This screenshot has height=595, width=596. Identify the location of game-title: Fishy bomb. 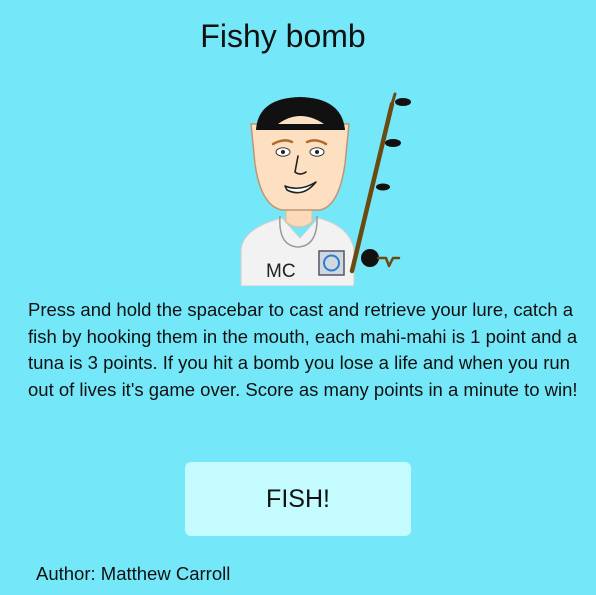
(283, 36).